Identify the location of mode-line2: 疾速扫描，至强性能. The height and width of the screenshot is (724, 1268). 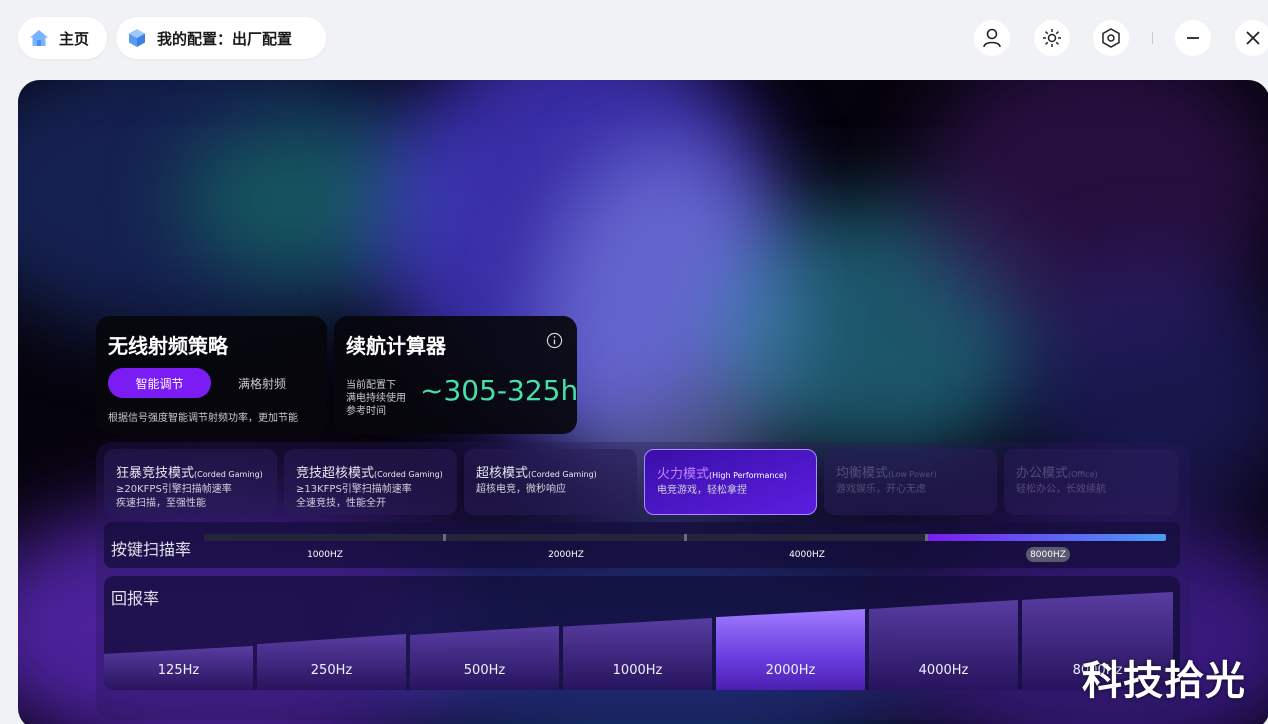
(161, 503).